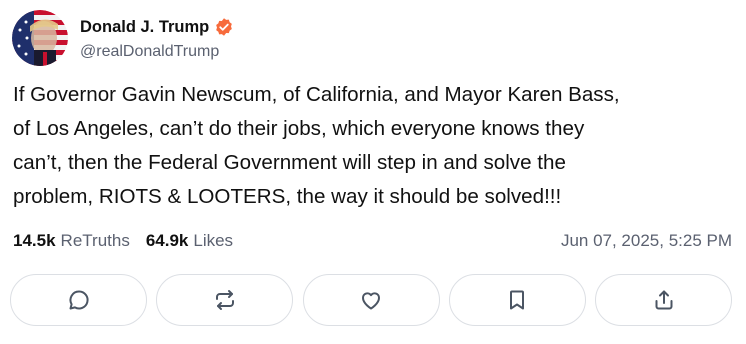 This screenshot has height=344, width=746. I want to click on share-icon, so click(663, 300).